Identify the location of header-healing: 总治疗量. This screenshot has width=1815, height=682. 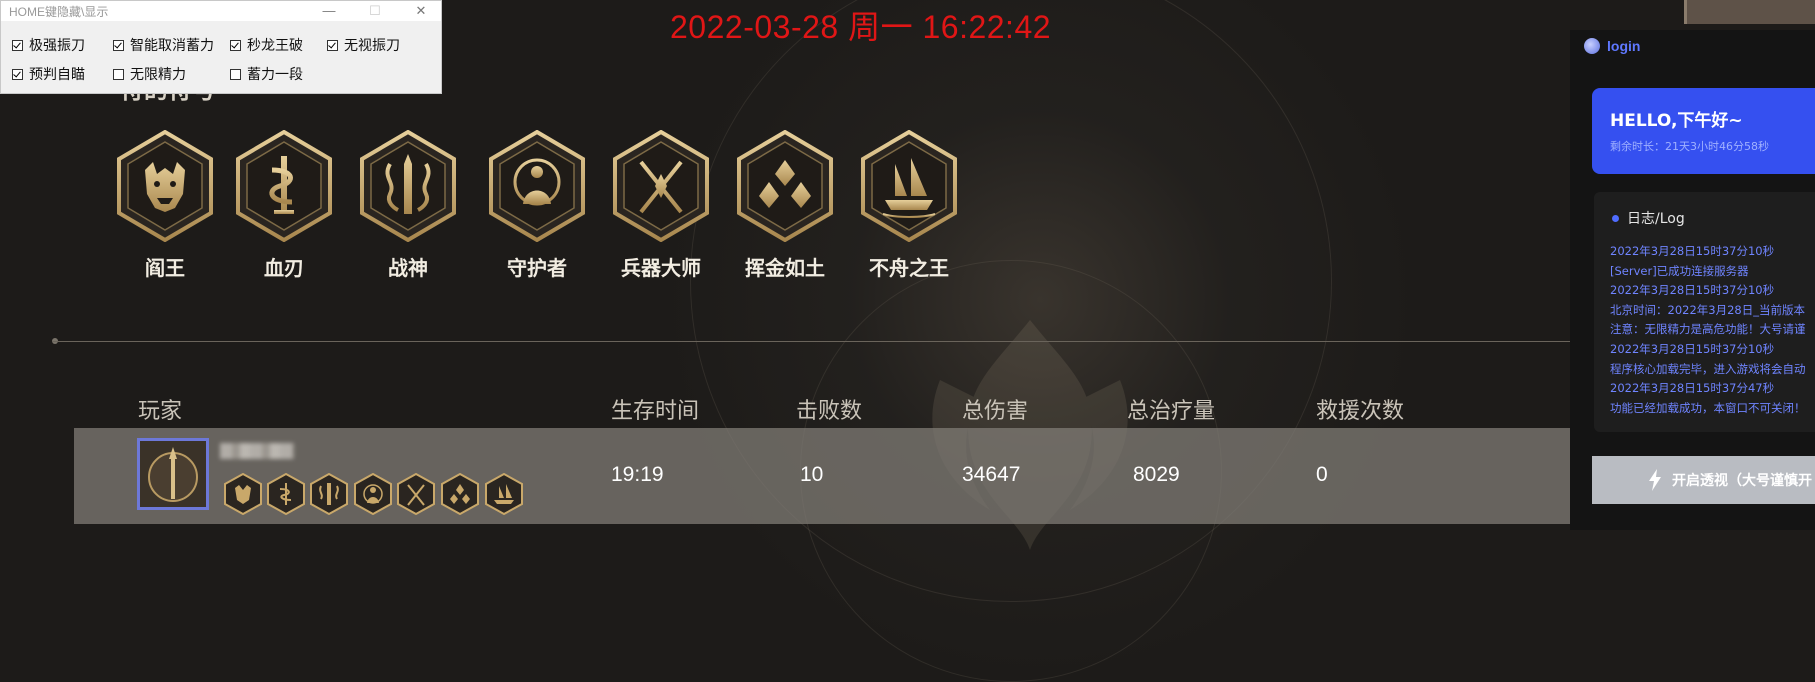
(1171, 411).